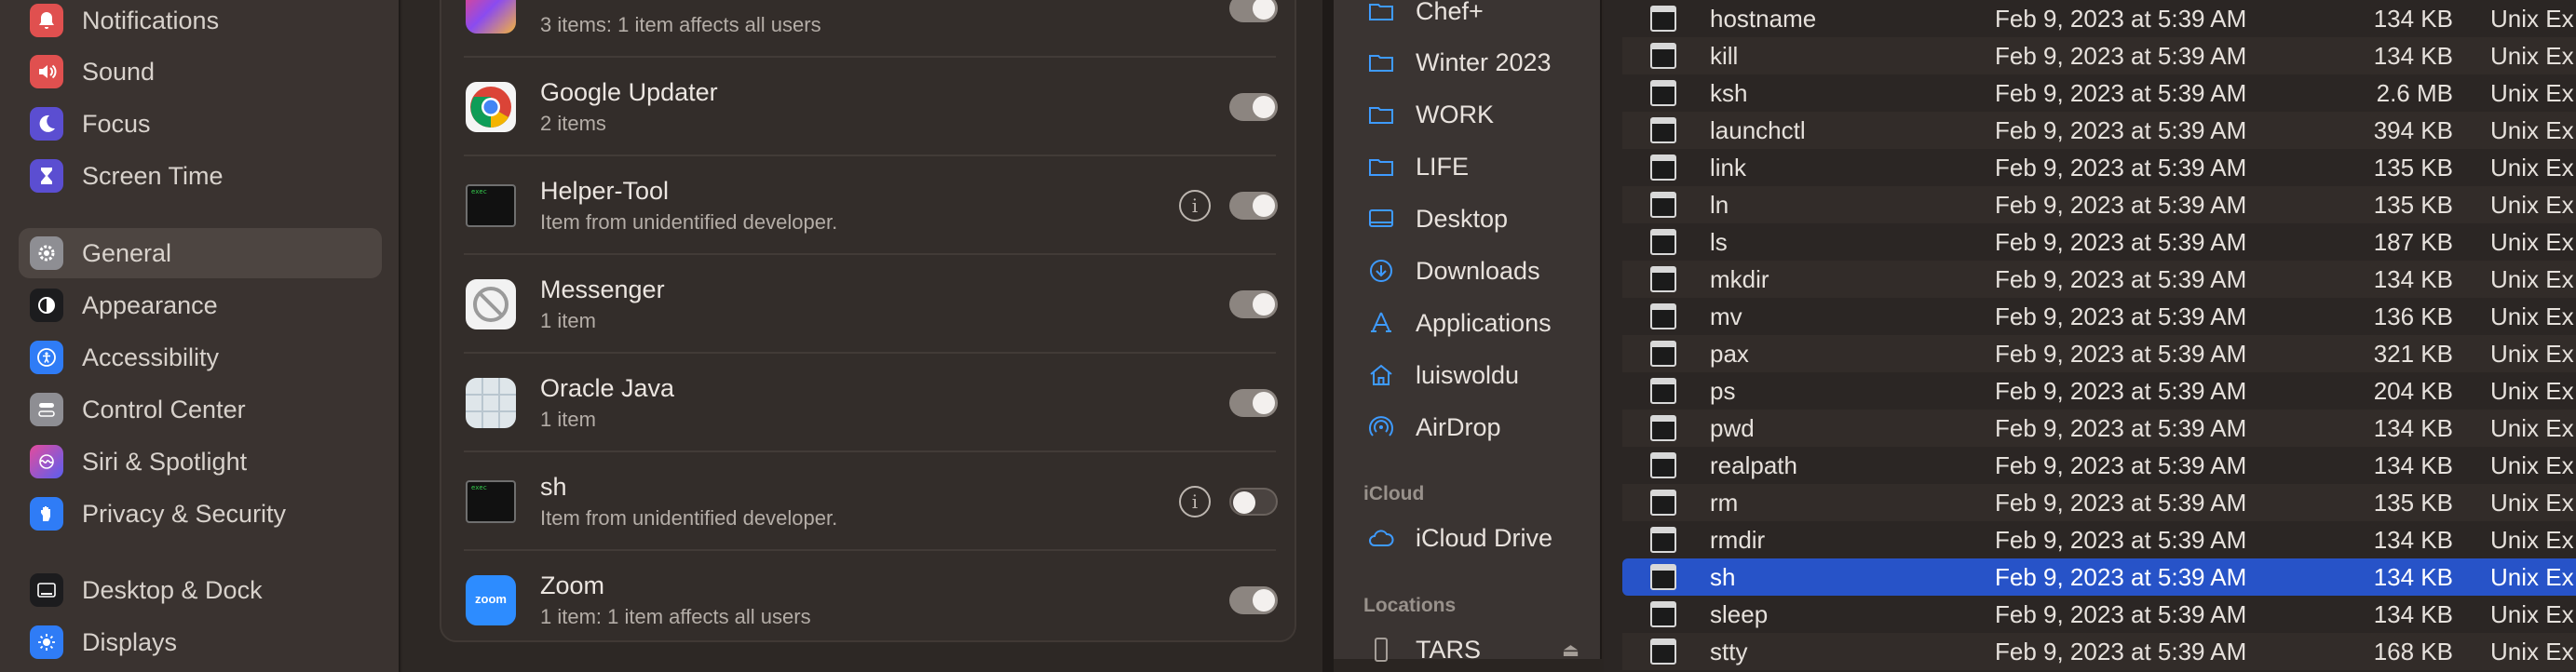  What do you see at coordinates (200, 23) in the screenshot?
I see `sidebar-item-notifications: Notifications` at bounding box center [200, 23].